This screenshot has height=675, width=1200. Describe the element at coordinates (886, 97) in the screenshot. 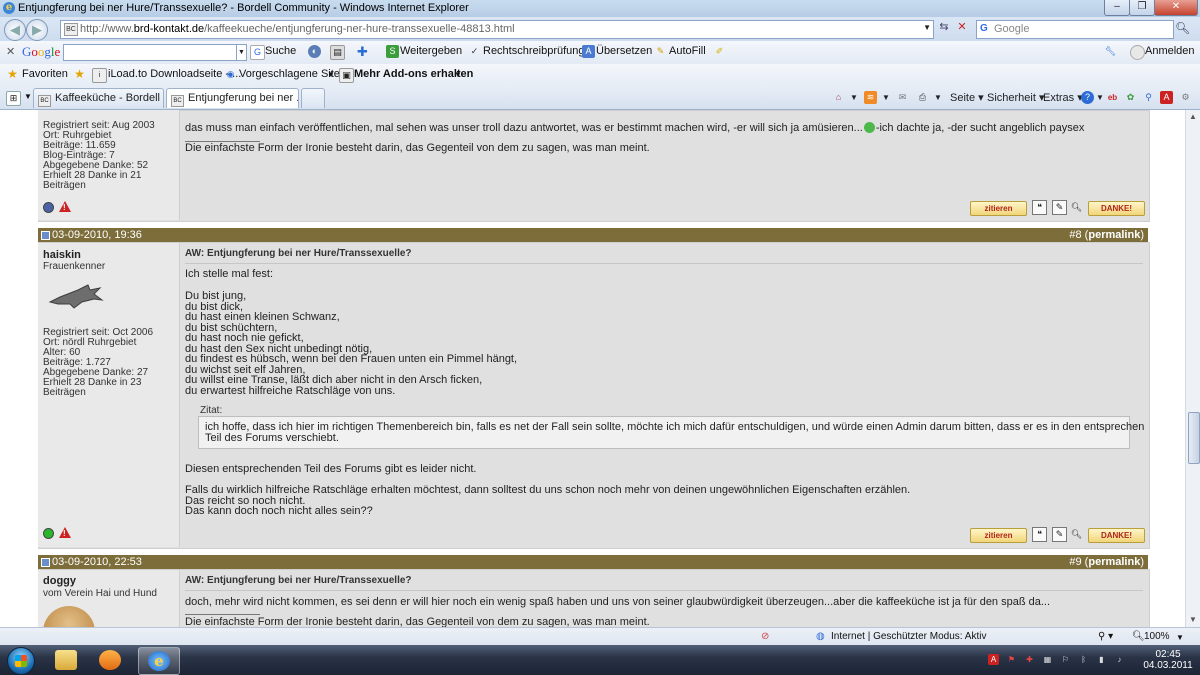

I see `rss-dropdown-icon: ▼` at that location.